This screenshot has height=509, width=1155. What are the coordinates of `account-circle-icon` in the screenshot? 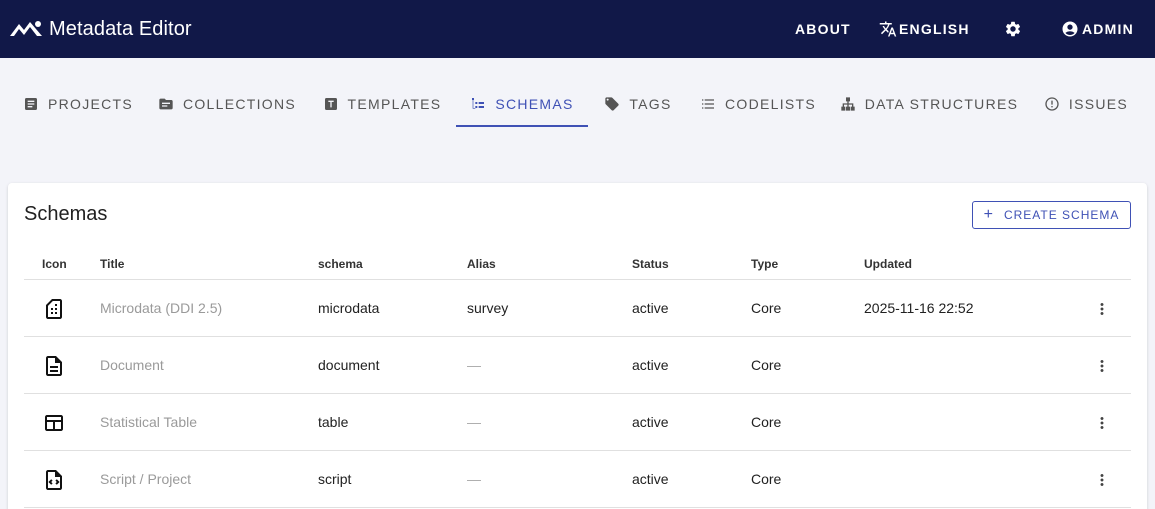 It's located at (1070, 29).